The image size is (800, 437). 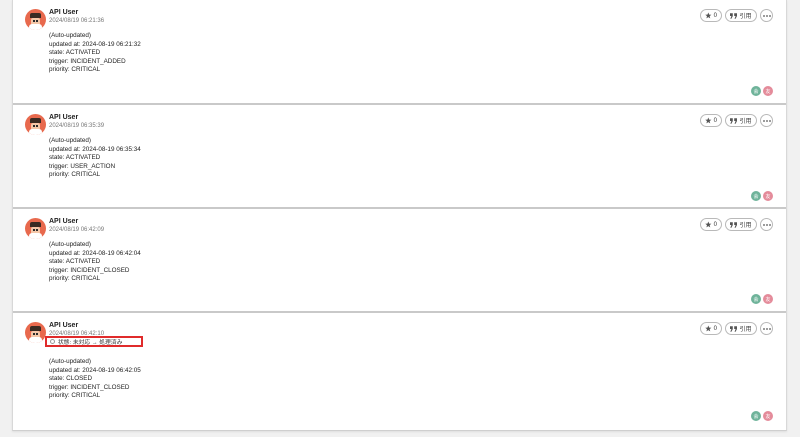 What do you see at coordinates (87, 61) in the screenshot?
I see `comment-line: trigger: INCIDENT_ADDED` at bounding box center [87, 61].